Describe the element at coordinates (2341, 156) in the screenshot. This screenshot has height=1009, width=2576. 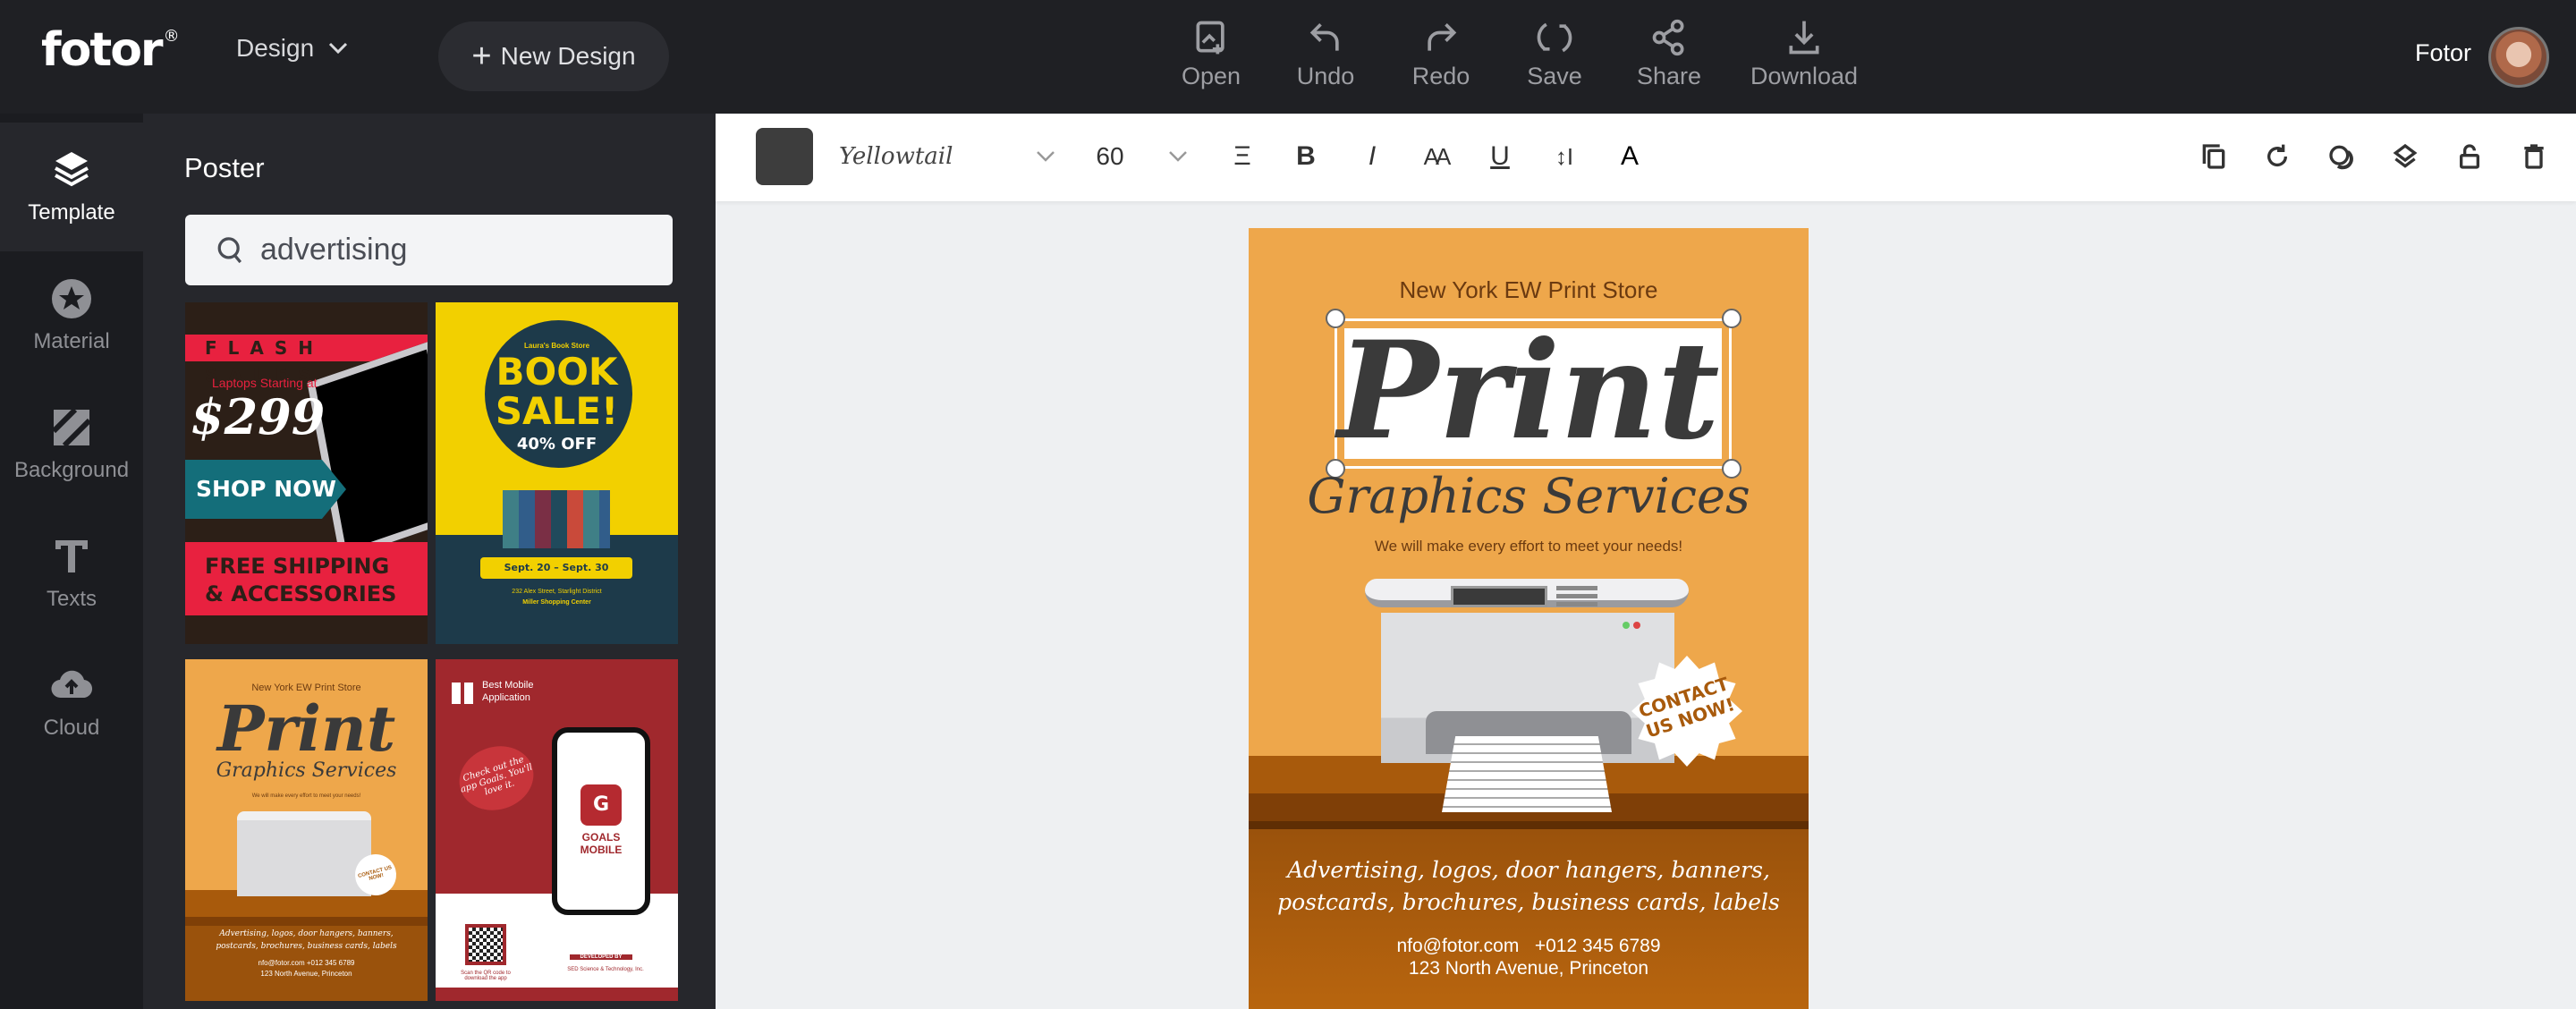
I see `opacity-icon` at that location.